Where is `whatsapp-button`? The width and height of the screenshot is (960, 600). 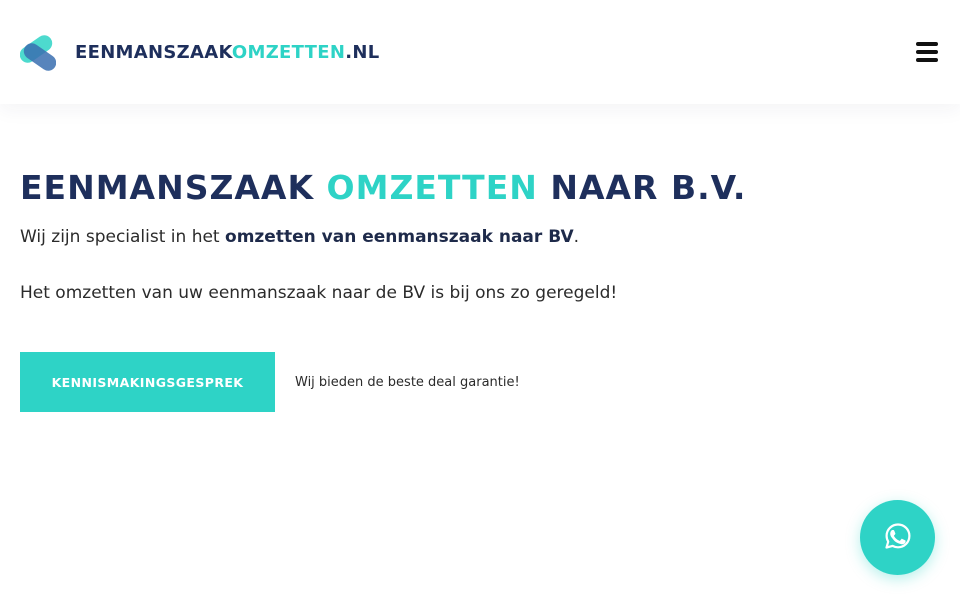
whatsapp-button is located at coordinates (897, 537).